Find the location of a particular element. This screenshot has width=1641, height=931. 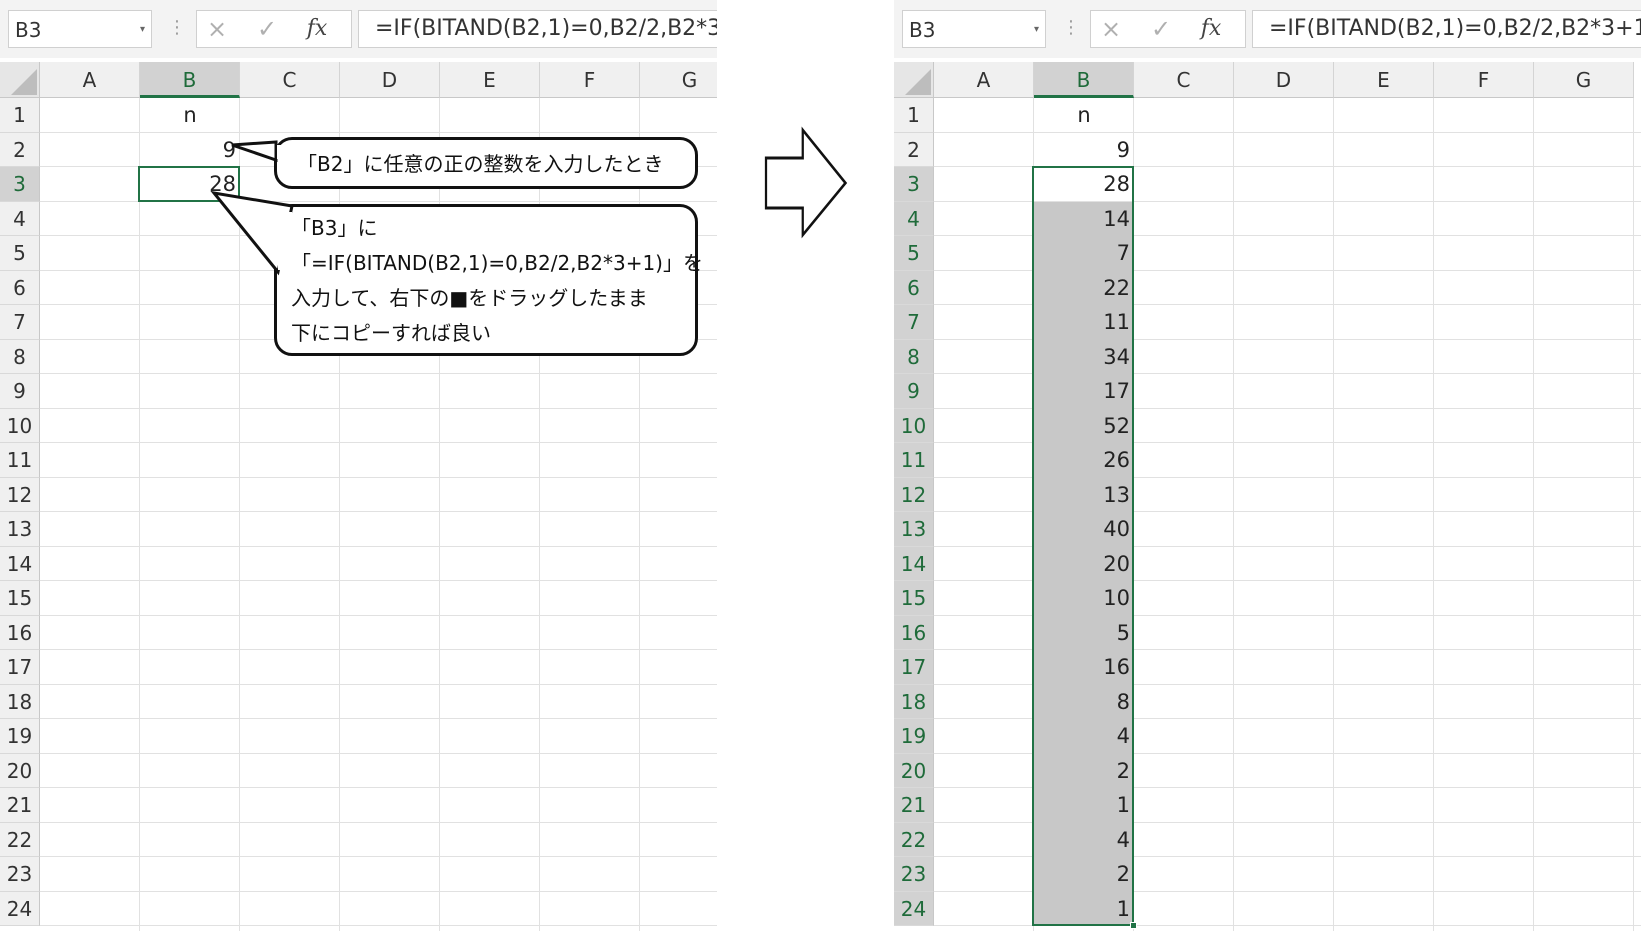

selection-border is located at coordinates (1083, 546).